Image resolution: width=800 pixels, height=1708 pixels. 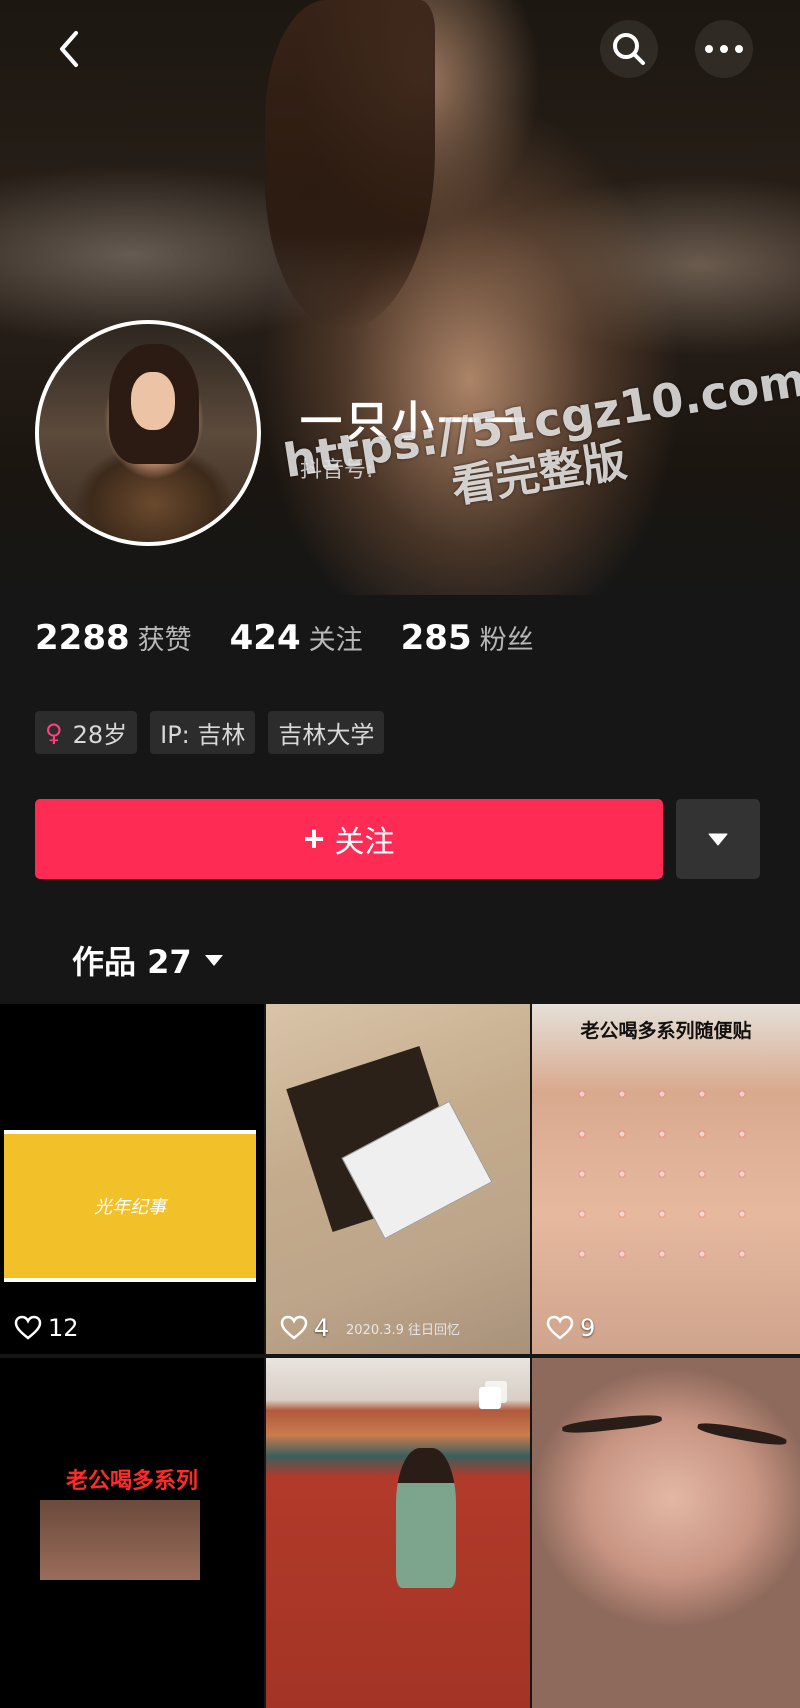 What do you see at coordinates (436, 638) in the screenshot?
I see `stat-value: 285` at bounding box center [436, 638].